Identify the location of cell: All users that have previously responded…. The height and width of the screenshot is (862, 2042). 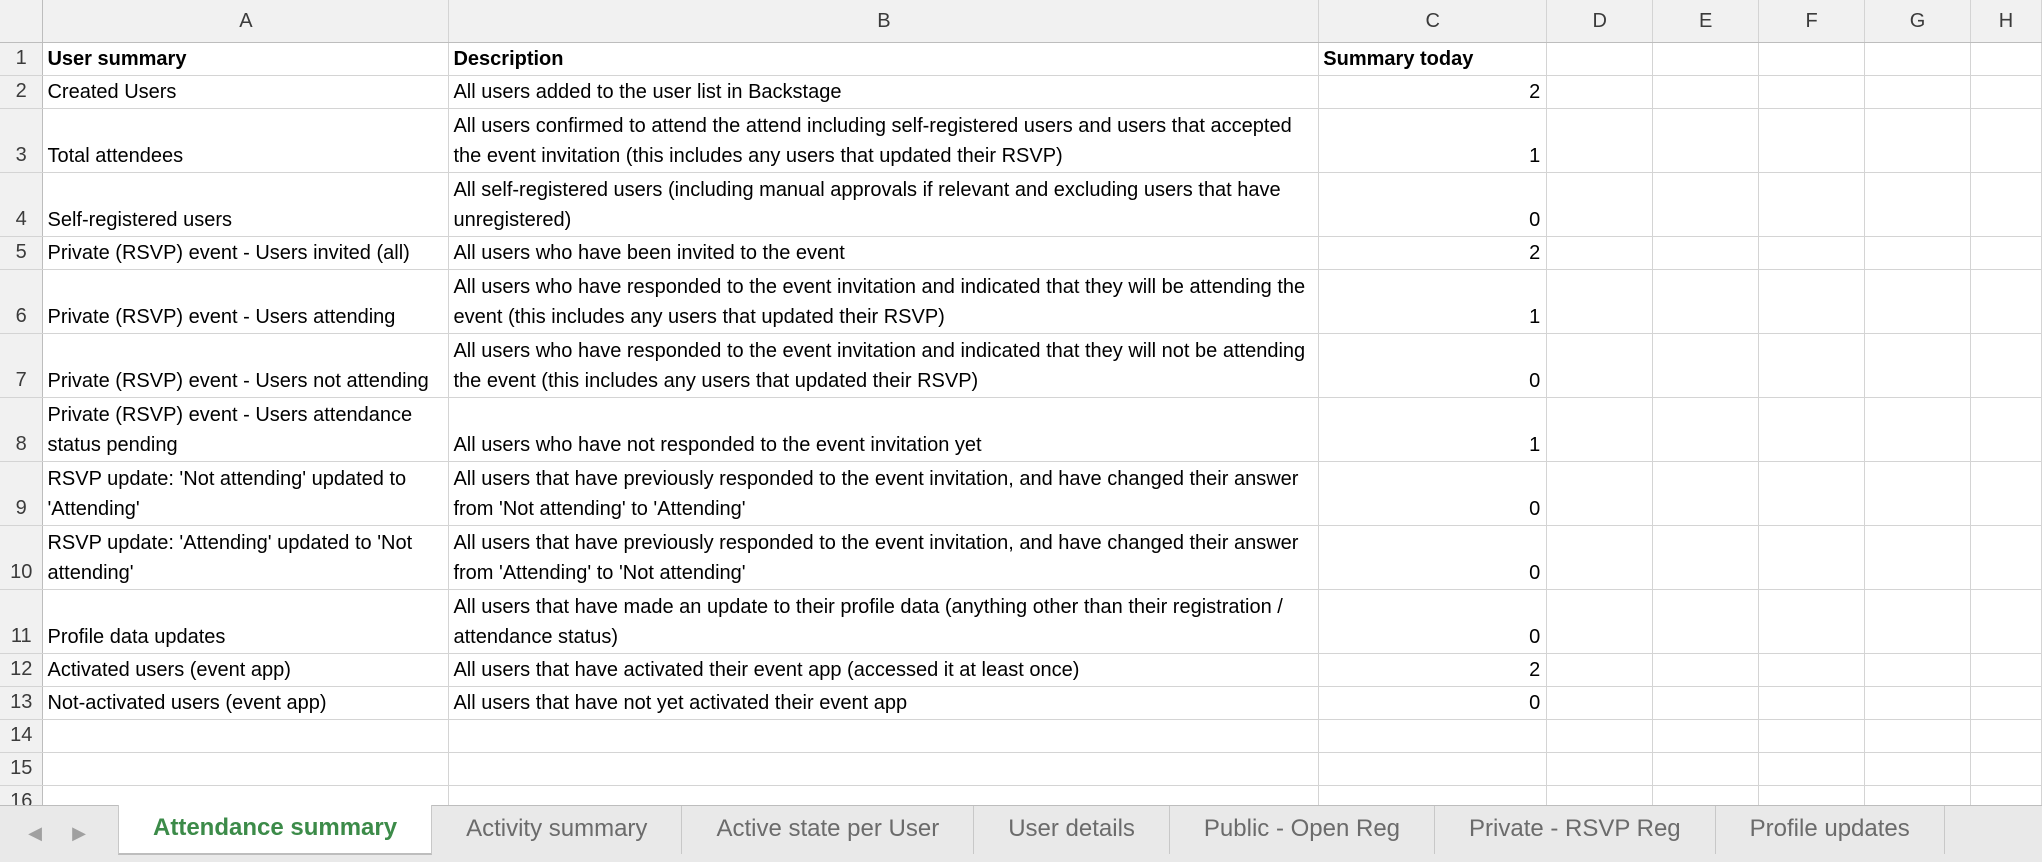
(884, 493).